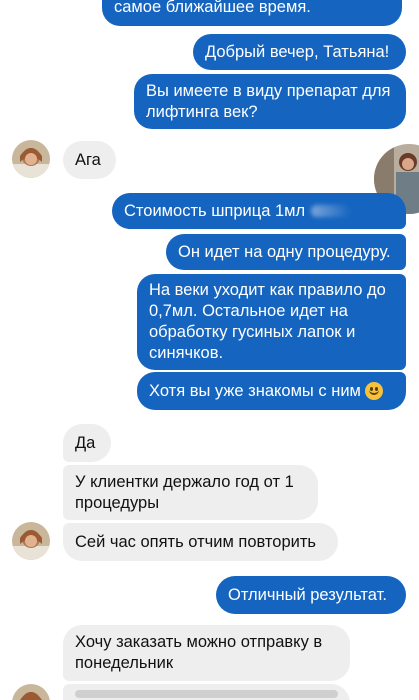 The width and height of the screenshot is (419, 700). I want to click on message-outgoing: Хотя вы уже знакомы с ним, so click(271, 391).